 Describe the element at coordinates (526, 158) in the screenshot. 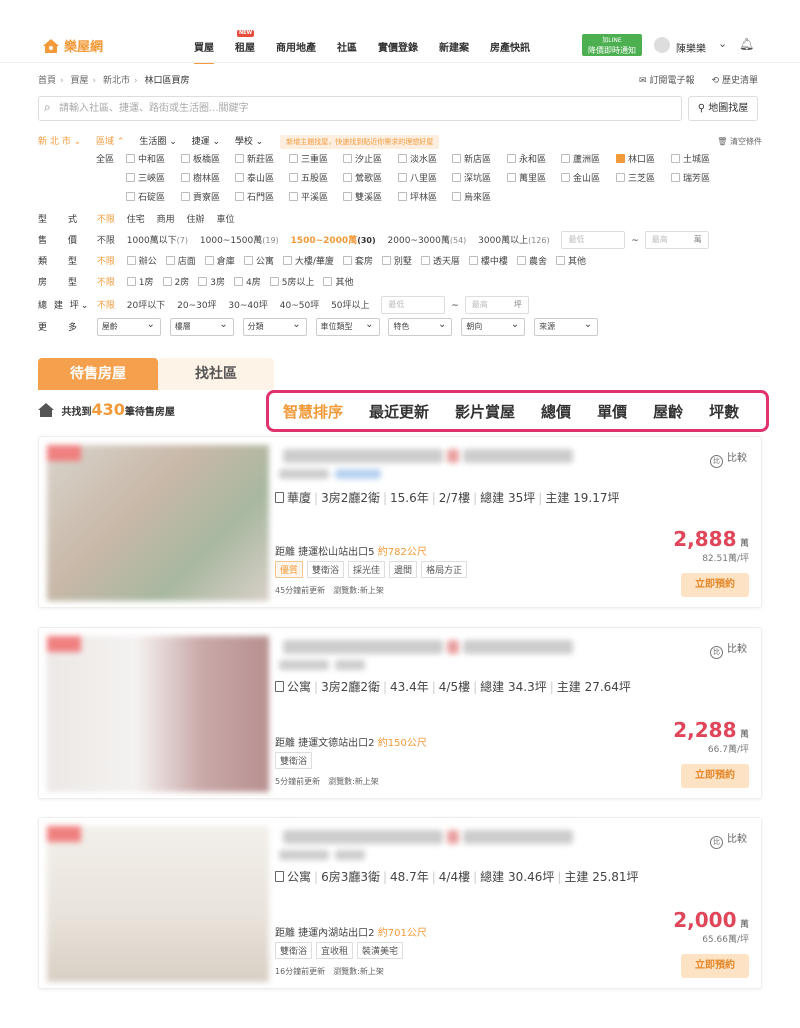

I see `district-option: 永和區` at that location.